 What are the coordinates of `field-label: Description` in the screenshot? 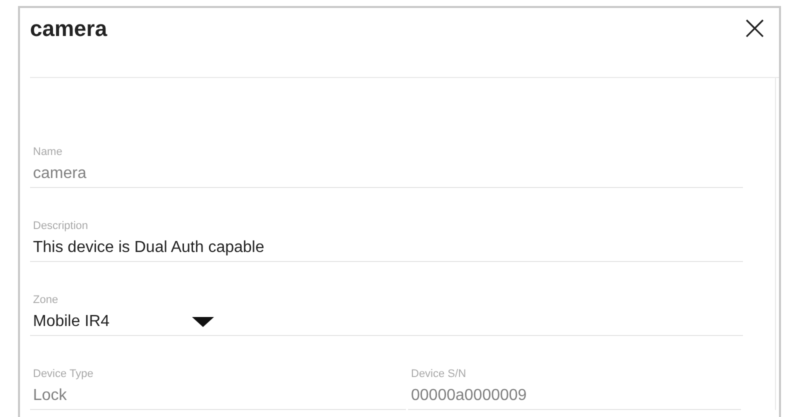 It's located at (60, 226).